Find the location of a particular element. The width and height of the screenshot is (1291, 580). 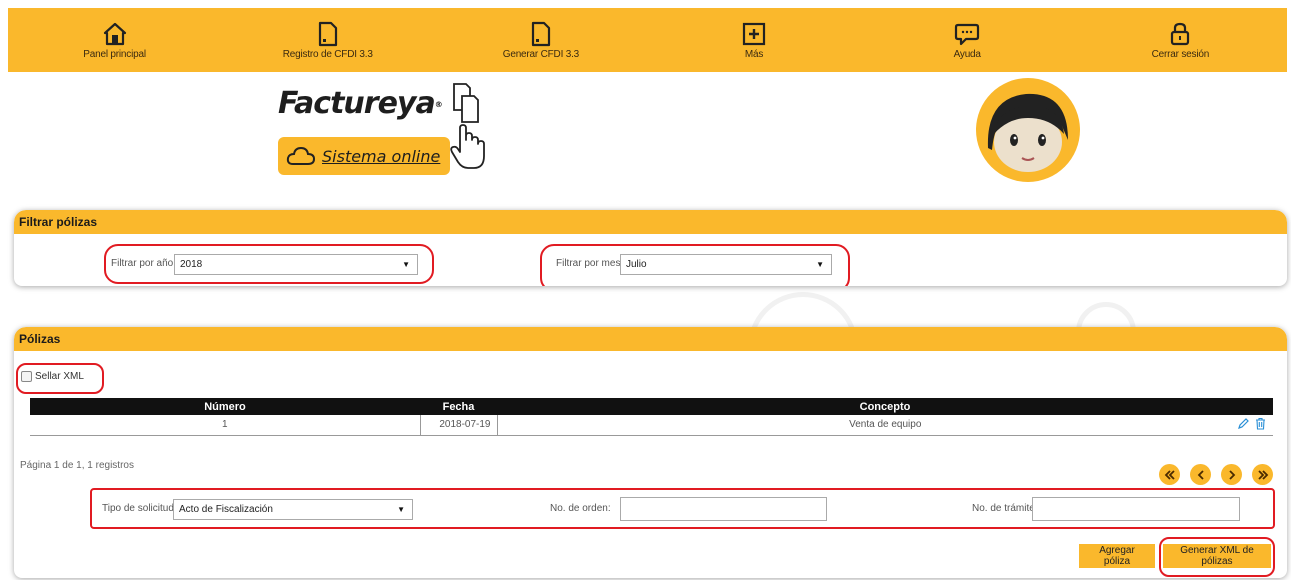

nav-ayuda: Ayuda is located at coordinates (967, 40).